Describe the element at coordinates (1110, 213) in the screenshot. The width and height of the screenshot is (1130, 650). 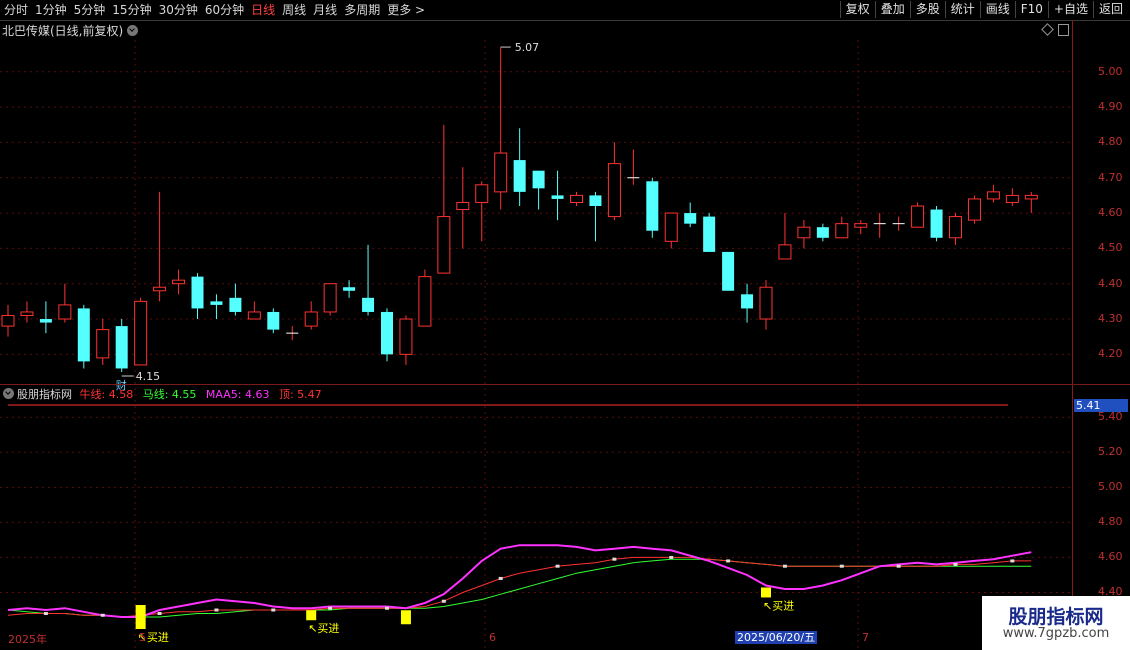
I see `price-tick: 4.60` at that location.